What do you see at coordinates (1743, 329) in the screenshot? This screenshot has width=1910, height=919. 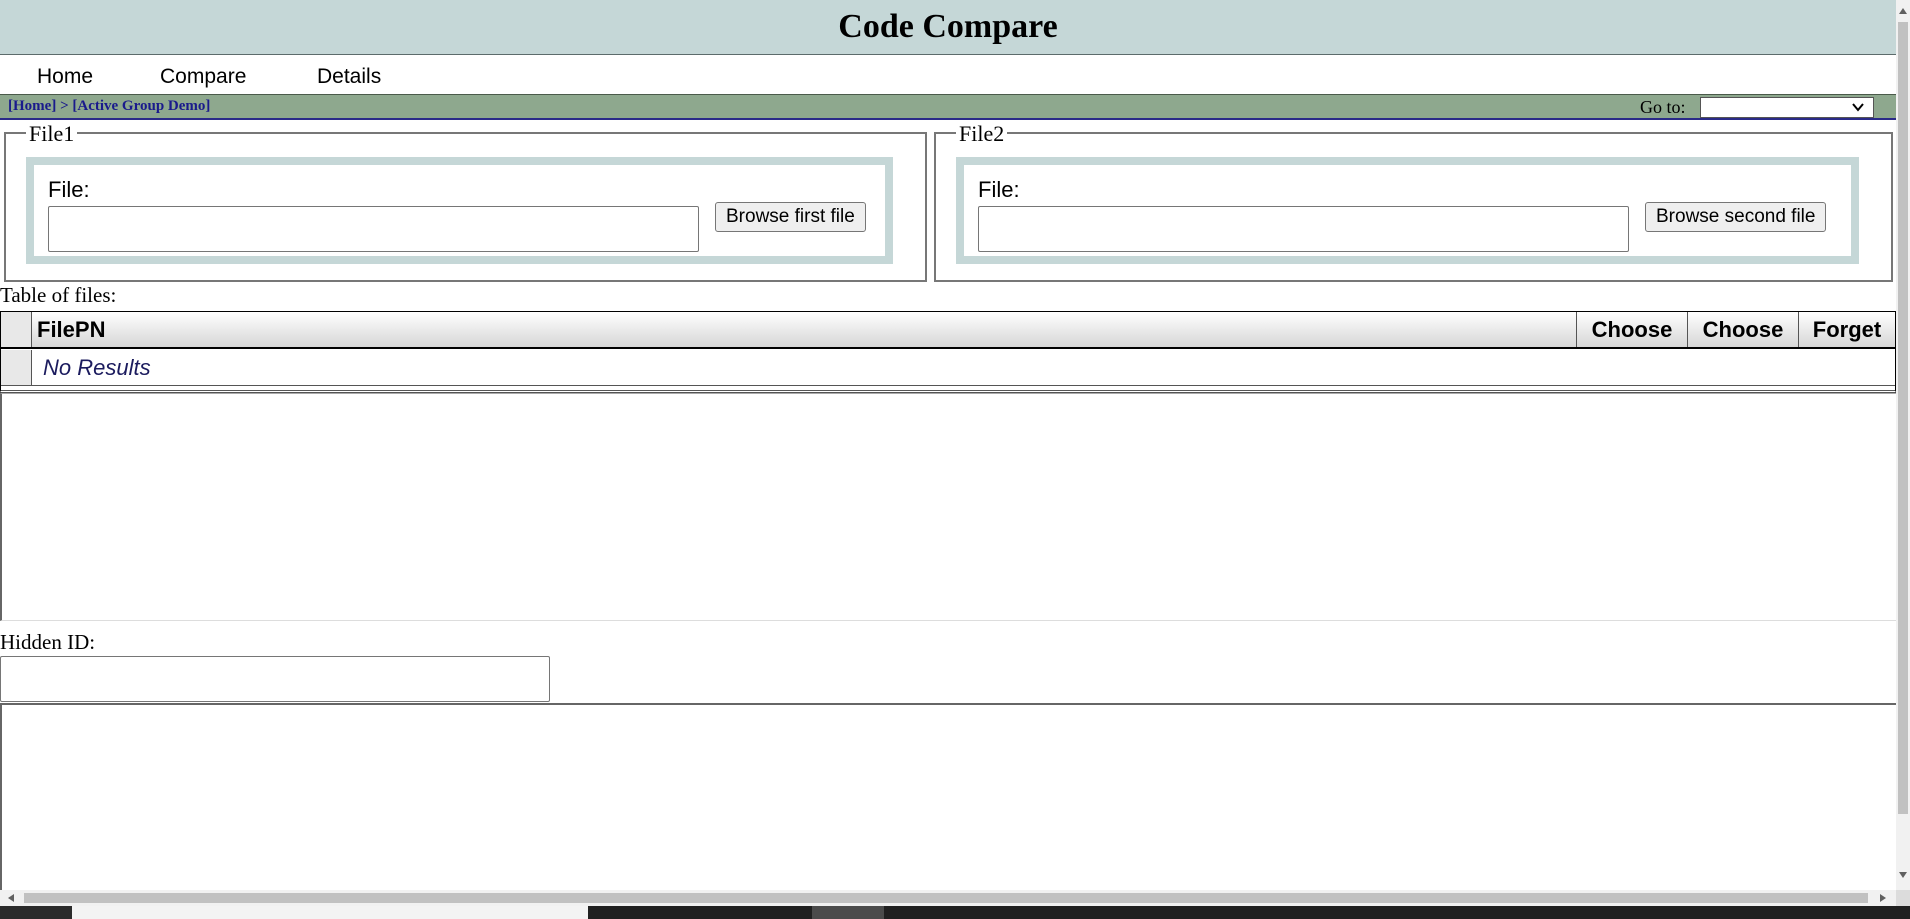 I see `column-header-choose-2: Choose` at bounding box center [1743, 329].